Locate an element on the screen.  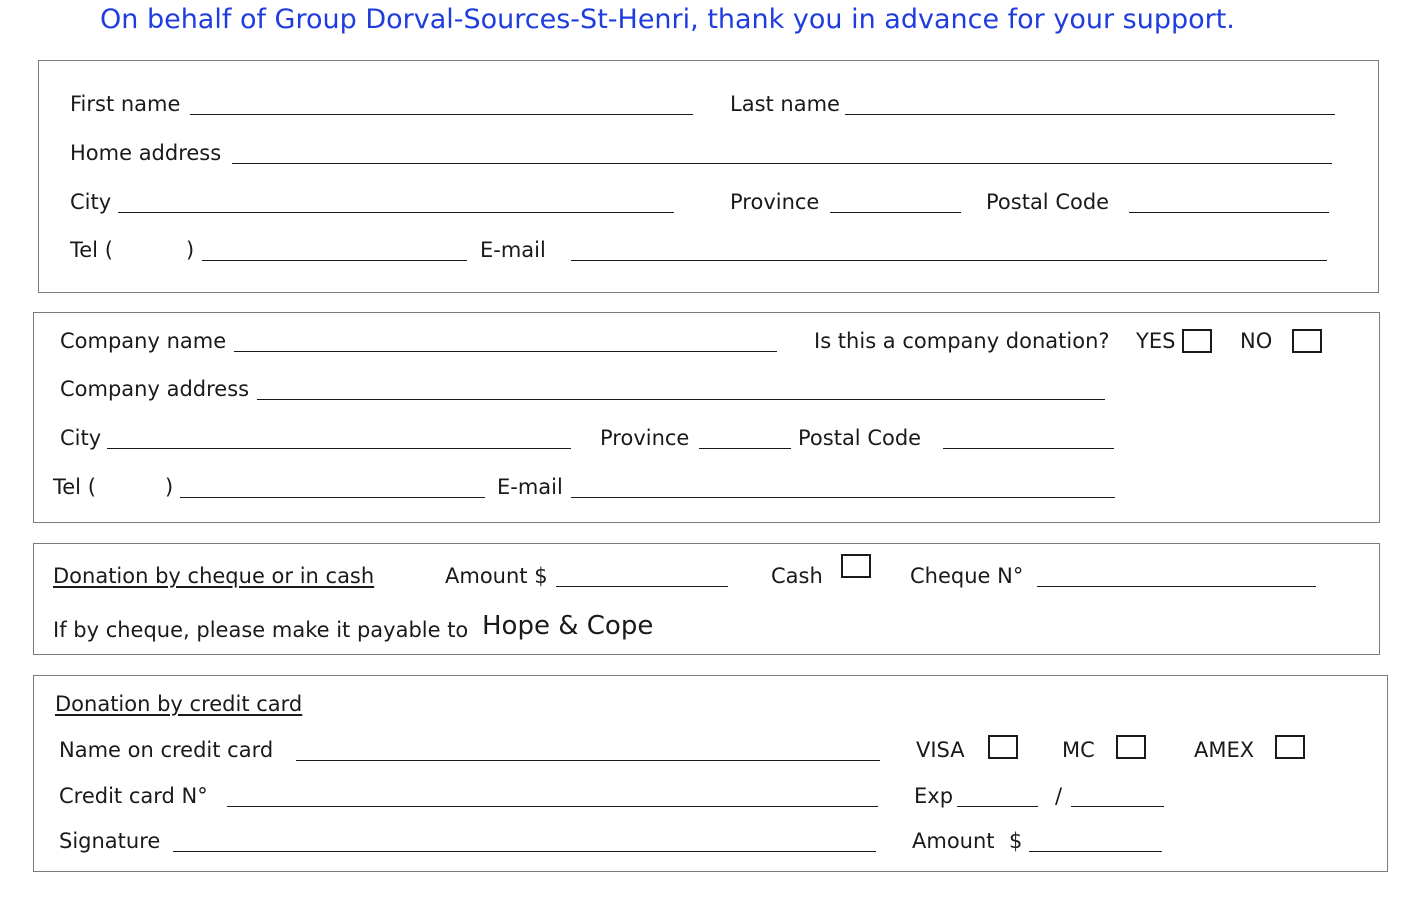
province-field is located at coordinates (895, 212).